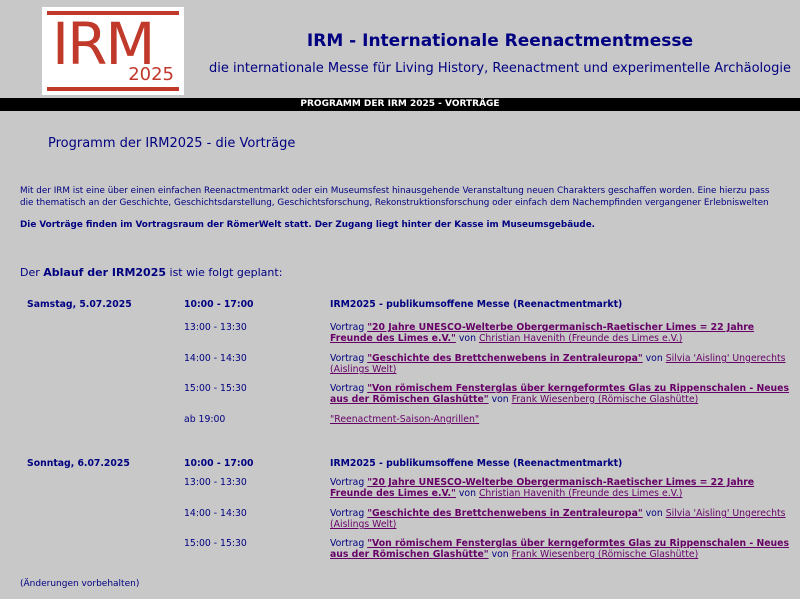  What do you see at coordinates (79, 304) in the screenshot?
I see `day-label: Samstag, 5.07.2025` at bounding box center [79, 304].